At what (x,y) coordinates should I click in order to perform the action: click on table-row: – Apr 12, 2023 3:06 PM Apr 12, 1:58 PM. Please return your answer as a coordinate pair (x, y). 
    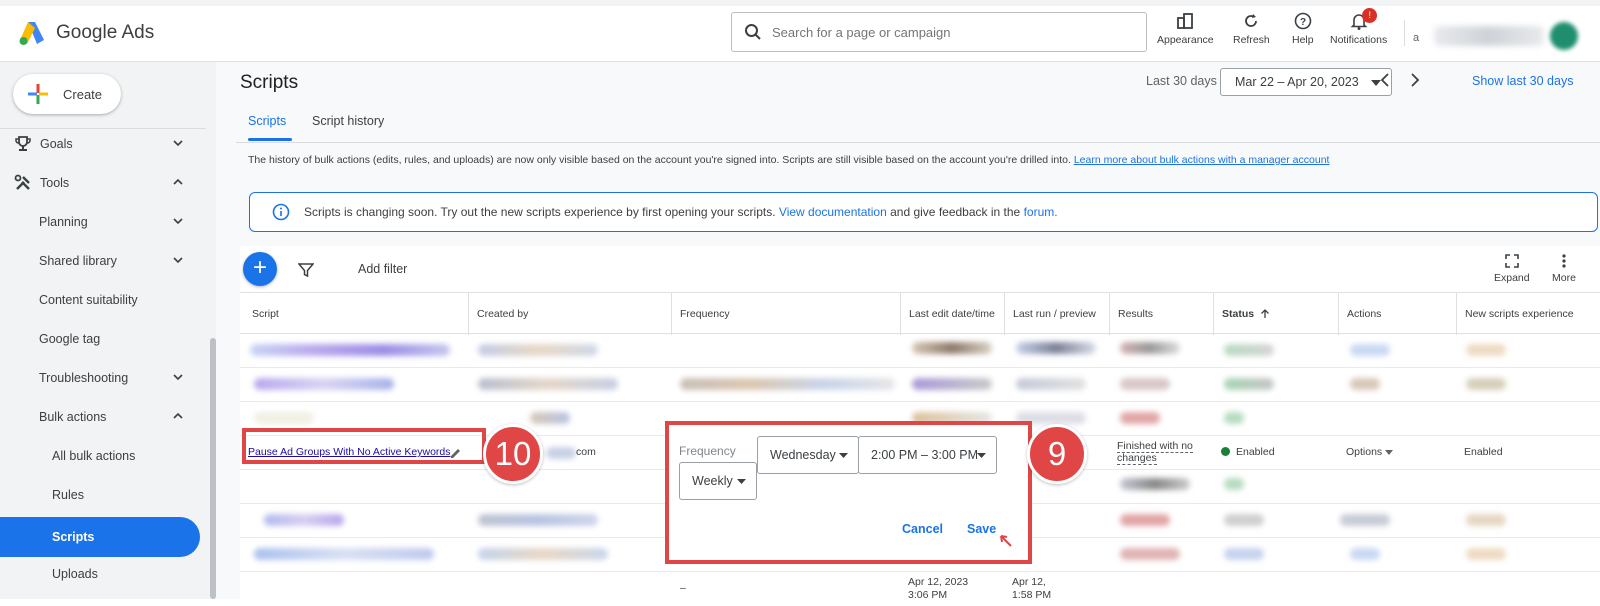
    Looking at the image, I should click on (920, 589).